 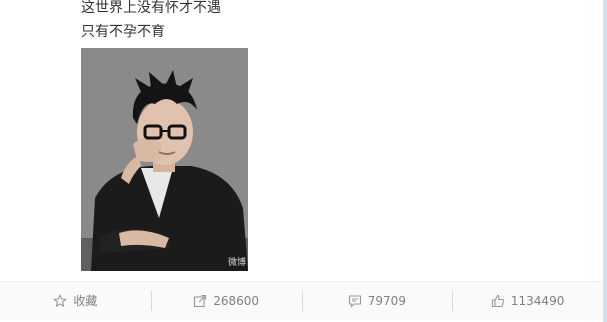 What do you see at coordinates (85, 301) in the screenshot?
I see `favorite-label: 收藏` at bounding box center [85, 301].